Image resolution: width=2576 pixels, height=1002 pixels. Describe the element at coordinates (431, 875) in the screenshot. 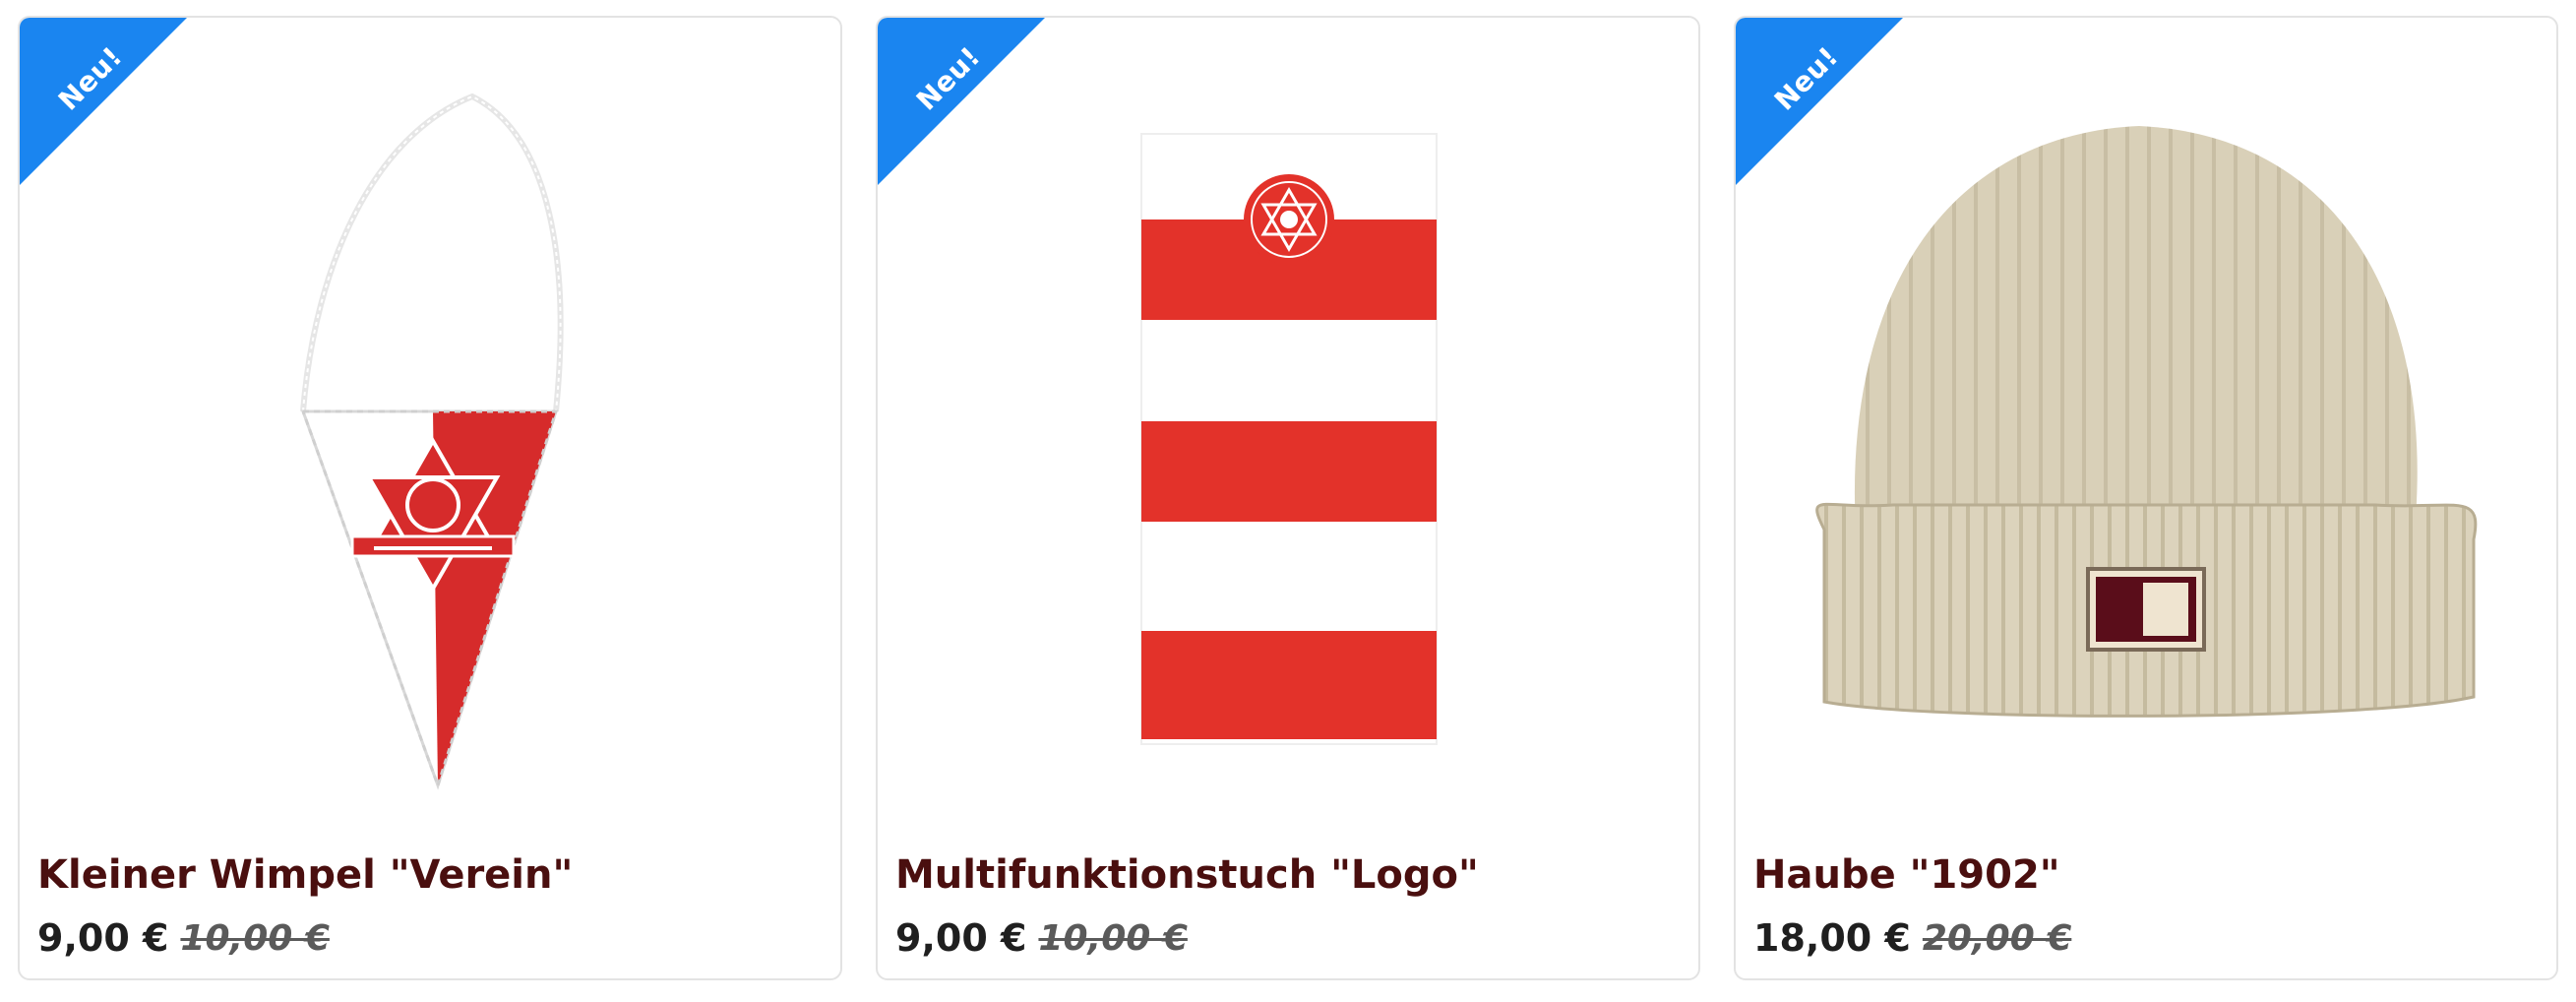

I see `product-title: Kleiner Wimpel "Verein"` at that location.